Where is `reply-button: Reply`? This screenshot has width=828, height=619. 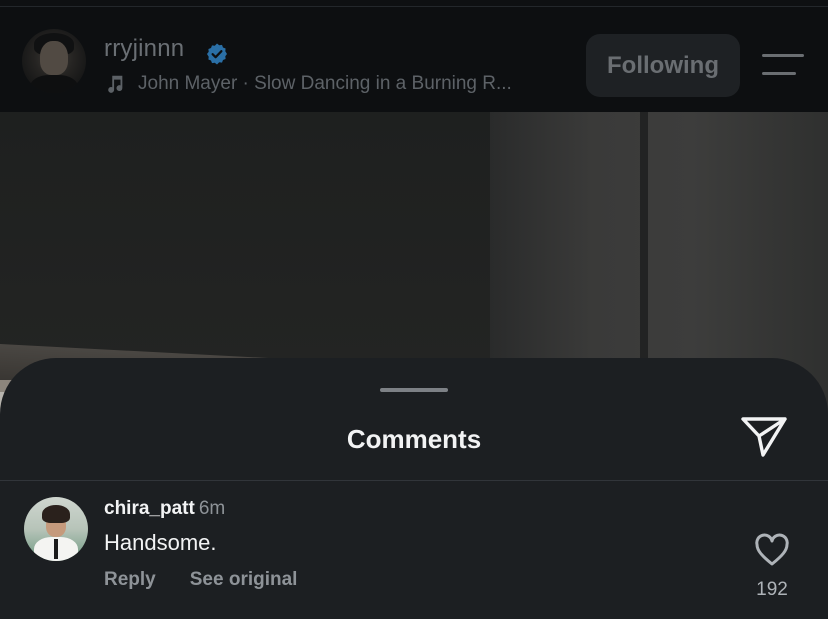
reply-button: Reply is located at coordinates (130, 580).